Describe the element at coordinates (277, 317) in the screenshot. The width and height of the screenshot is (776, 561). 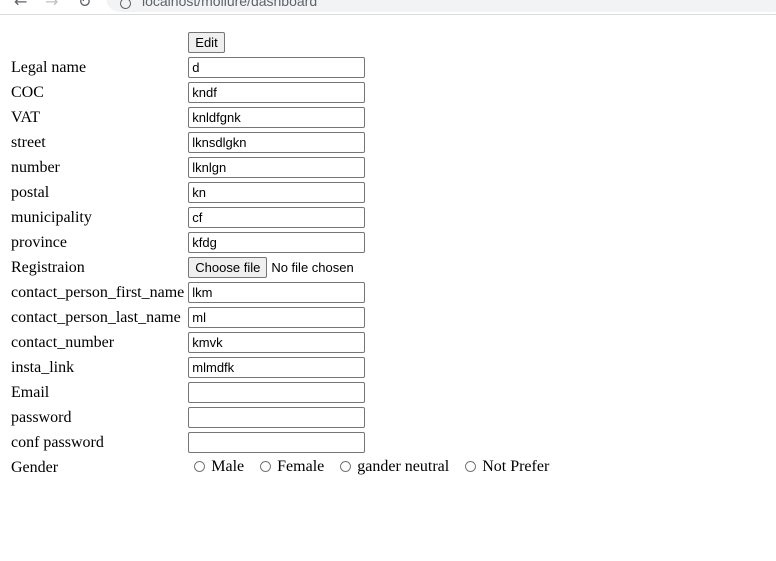
I see `contact-last-name-input` at that location.